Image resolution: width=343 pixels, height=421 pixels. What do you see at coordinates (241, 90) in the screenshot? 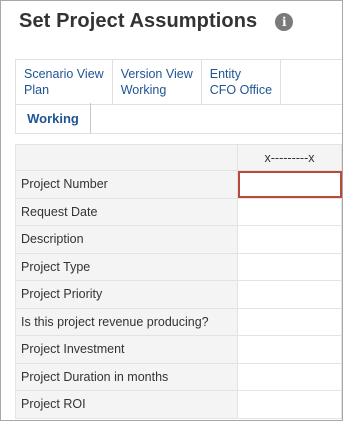
I see `pov-entity-member: CFO Office` at bounding box center [241, 90].